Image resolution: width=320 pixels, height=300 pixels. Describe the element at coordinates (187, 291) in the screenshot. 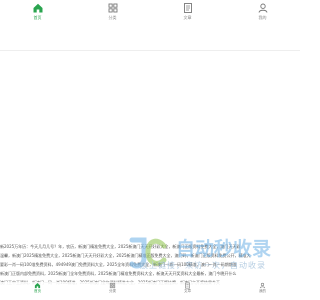

I see `bottom-nav-articles-label: 文章` at that location.